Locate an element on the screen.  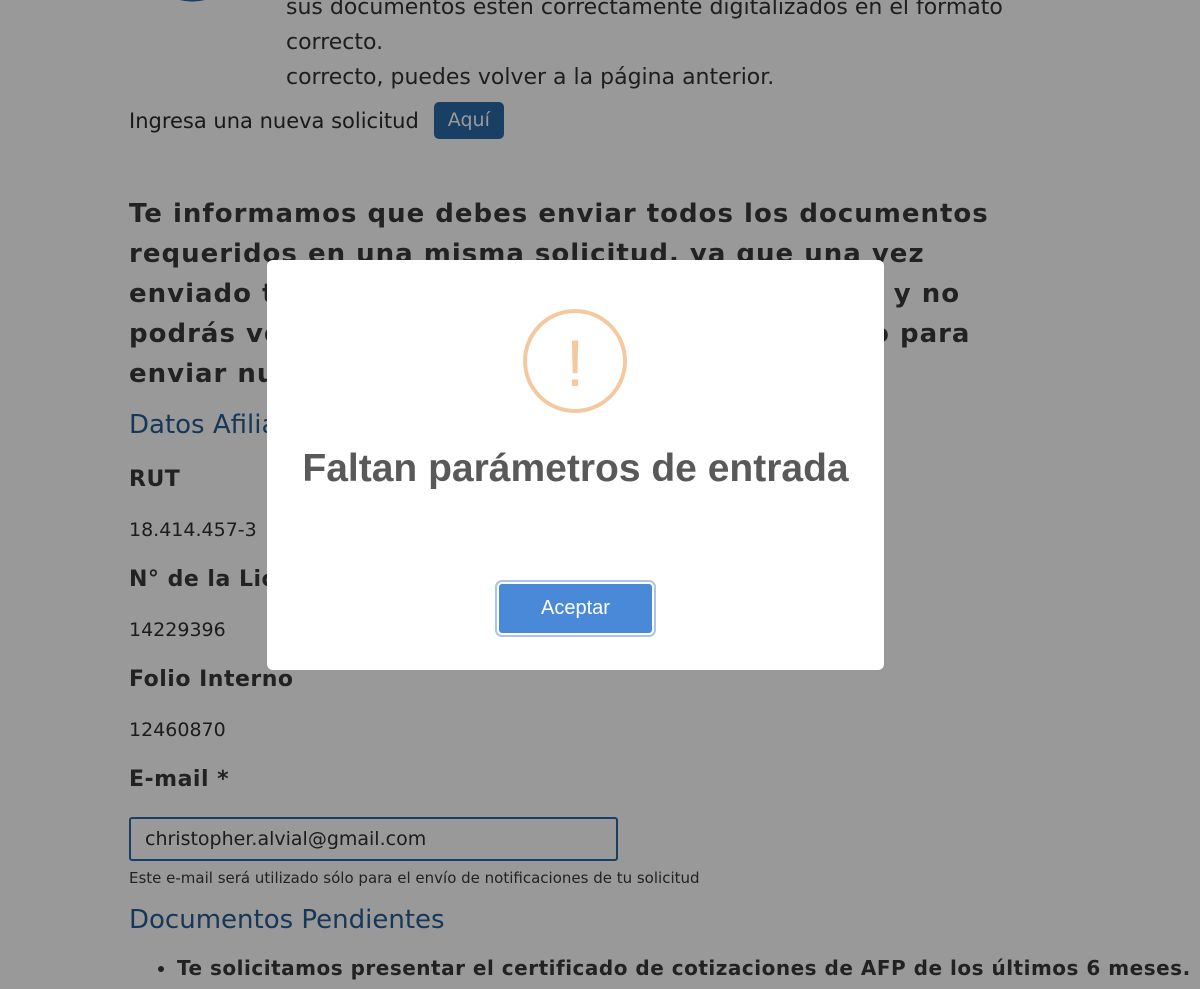
warning-icon: ! is located at coordinates (575, 361).